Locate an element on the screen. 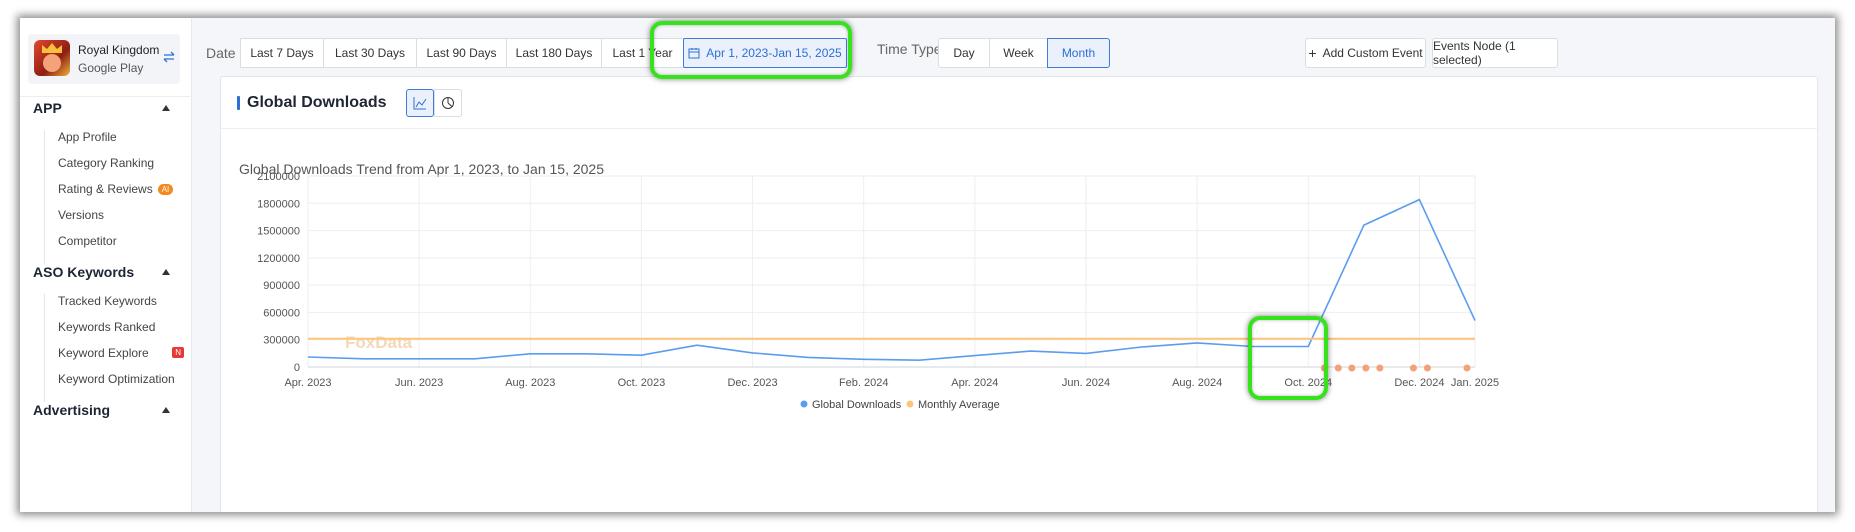 This screenshot has height=532, width=1855. app-icon is located at coordinates (52, 58).